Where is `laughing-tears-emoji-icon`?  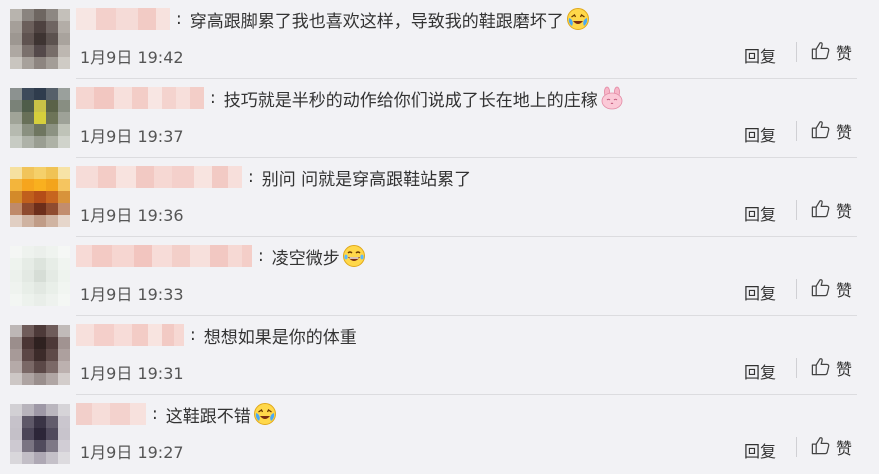
laughing-tears-emoji-icon is located at coordinates (354, 256).